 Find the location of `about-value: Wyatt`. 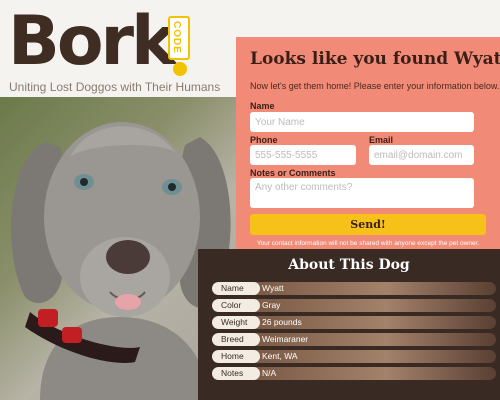

about-value: Wyatt is located at coordinates (374, 288).